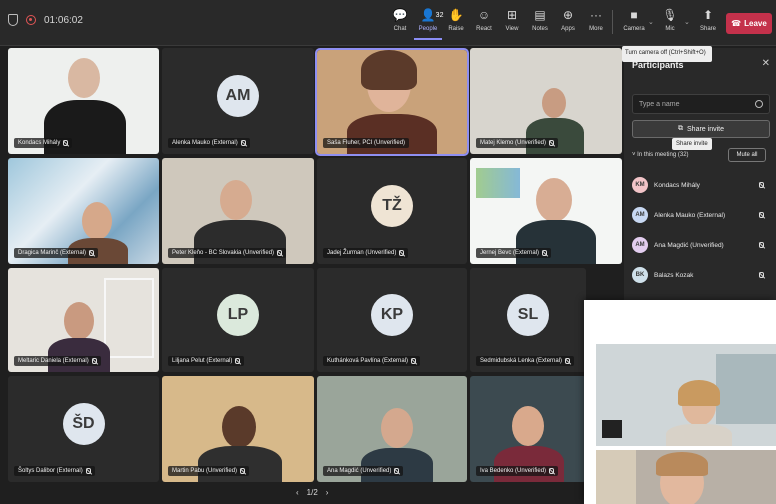 The image size is (776, 504). I want to click on video-tile: ŠD Šoltys Dalibor (External), so click(83, 429).